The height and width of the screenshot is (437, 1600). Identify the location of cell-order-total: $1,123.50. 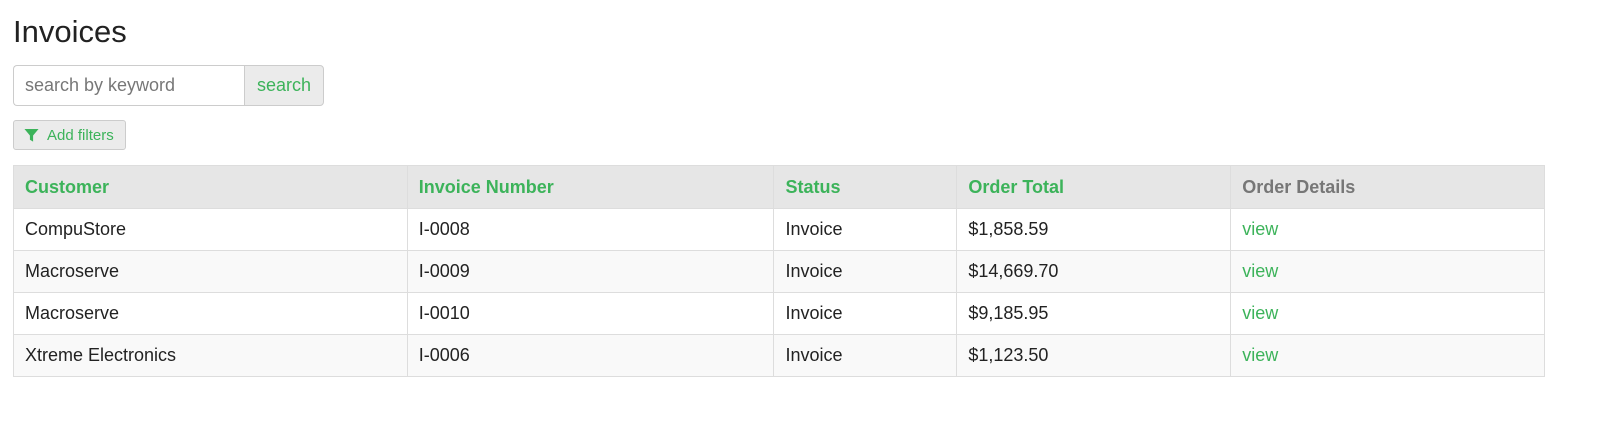
(1094, 355).